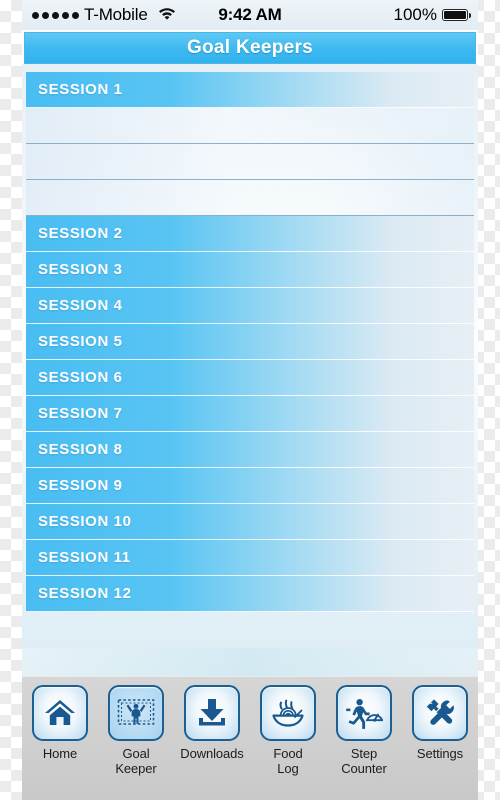 The image size is (500, 800). Describe the element at coordinates (85, 593) in the screenshot. I see `session-row-label: SESSION 12` at that location.